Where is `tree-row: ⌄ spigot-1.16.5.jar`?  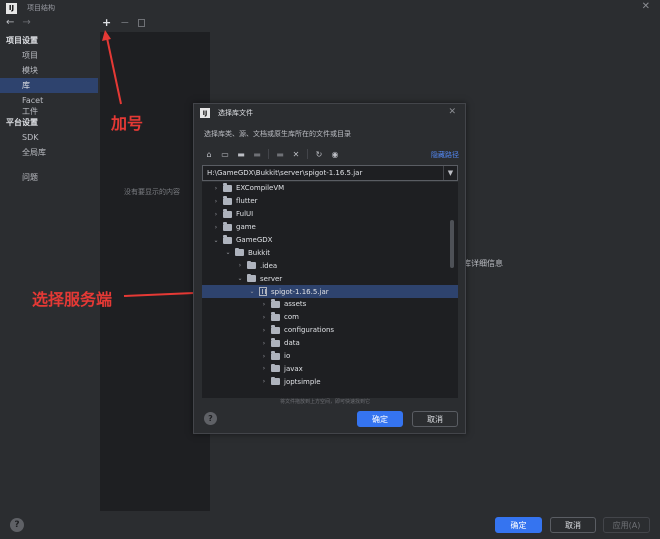
tree-row: ⌄ spigot-1.16.5.jar is located at coordinates (330, 292).